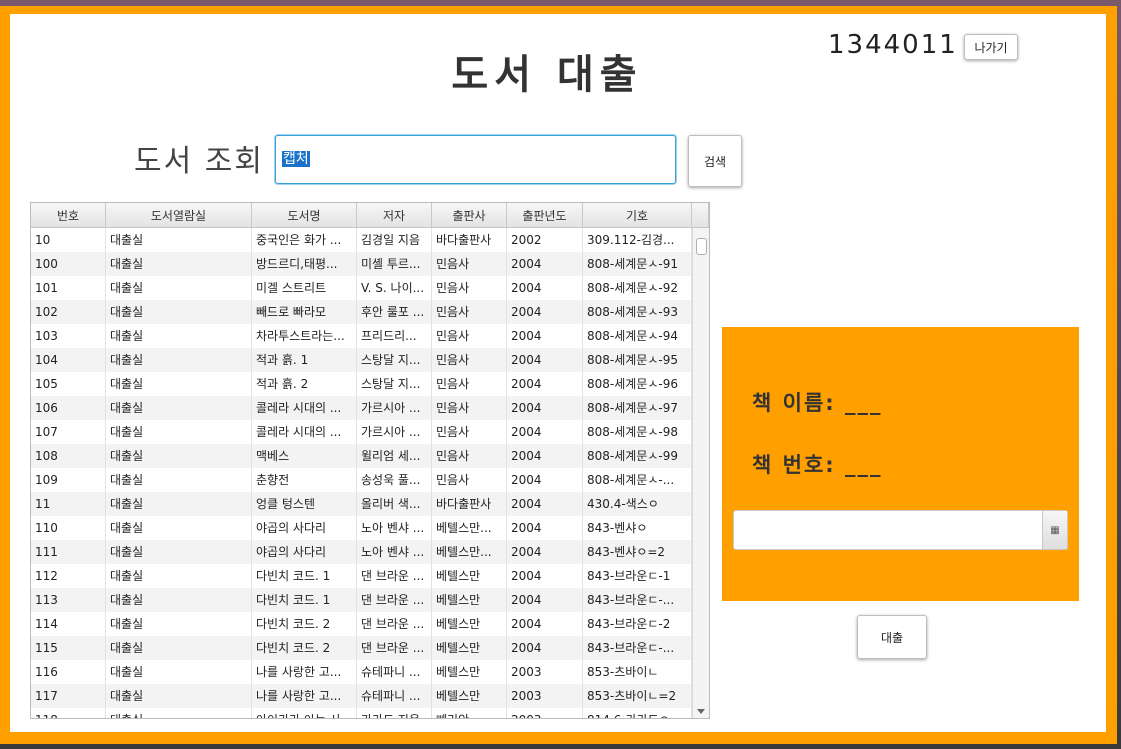 The image size is (1121, 749). Describe the element at coordinates (900, 530) in the screenshot. I see `date-picker-input: ▦` at that location.